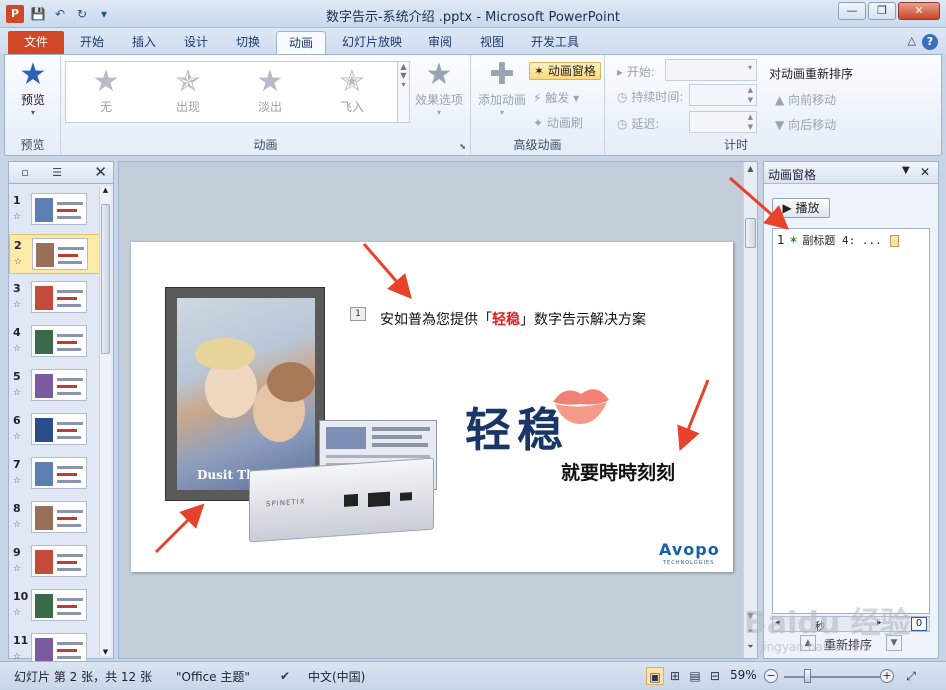 This screenshot has height=690, width=946. What do you see at coordinates (558, 122) in the screenshot?
I see `animation-painter-button: ✦ 动画刷` at bounding box center [558, 122].